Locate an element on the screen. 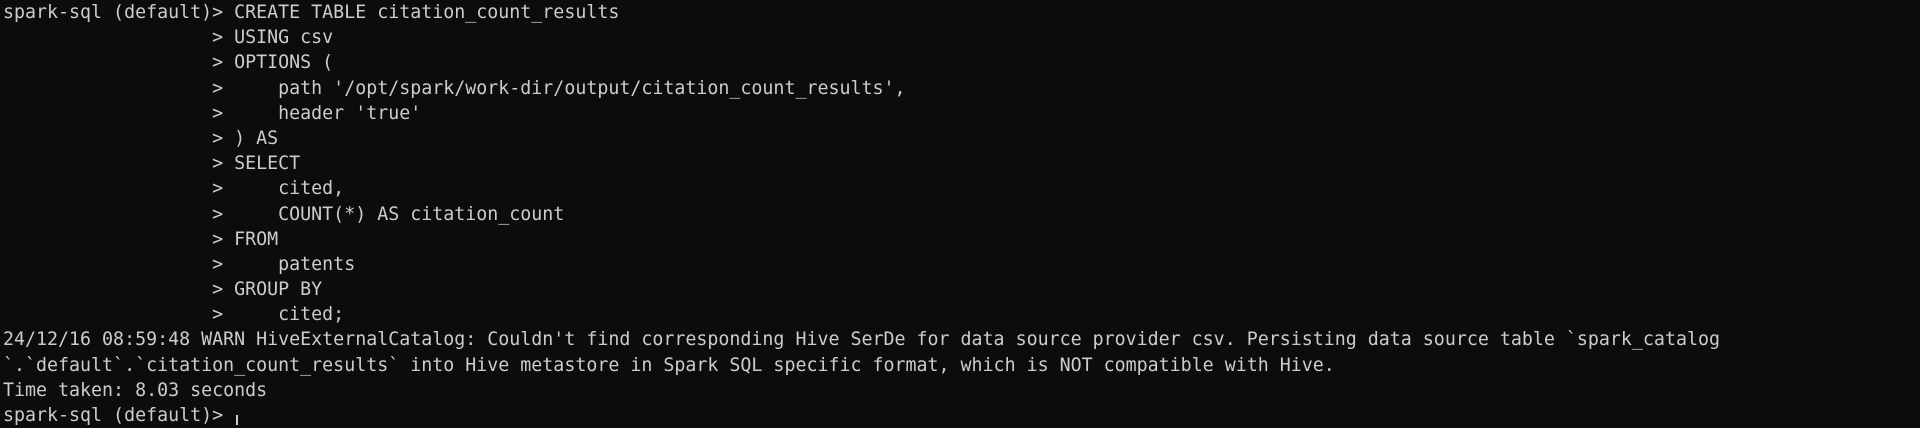  text-cursor is located at coordinates (237, 420).